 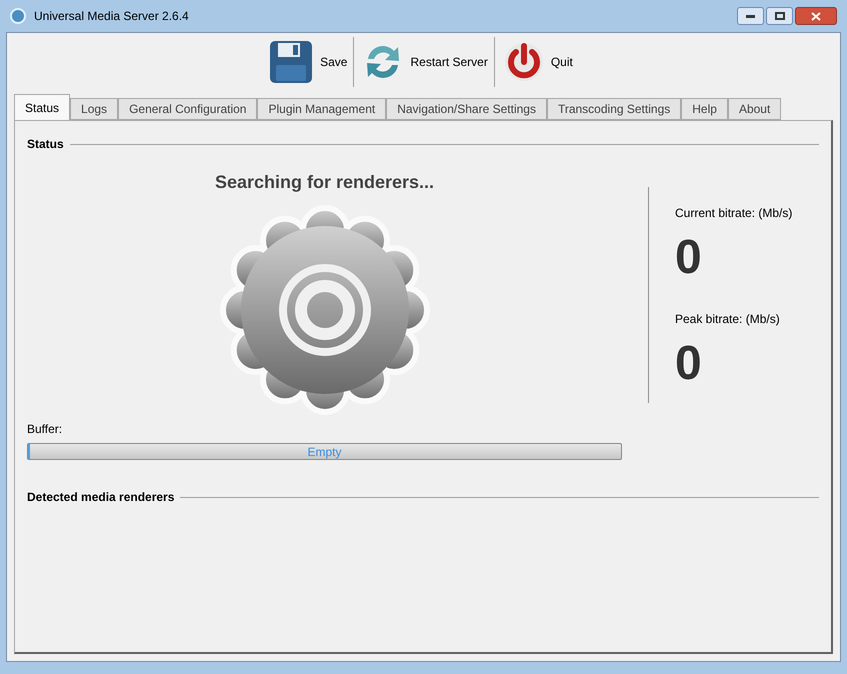 I want to click on maximize-button, so click(x=779, y=16).